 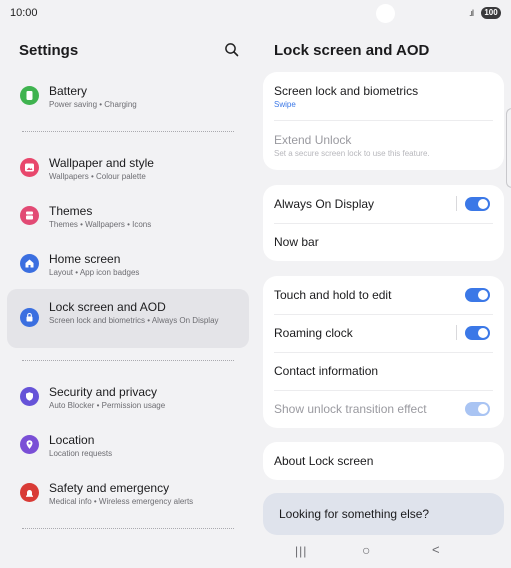 I want to click on emergency-icon, so click(x=29, y=492).